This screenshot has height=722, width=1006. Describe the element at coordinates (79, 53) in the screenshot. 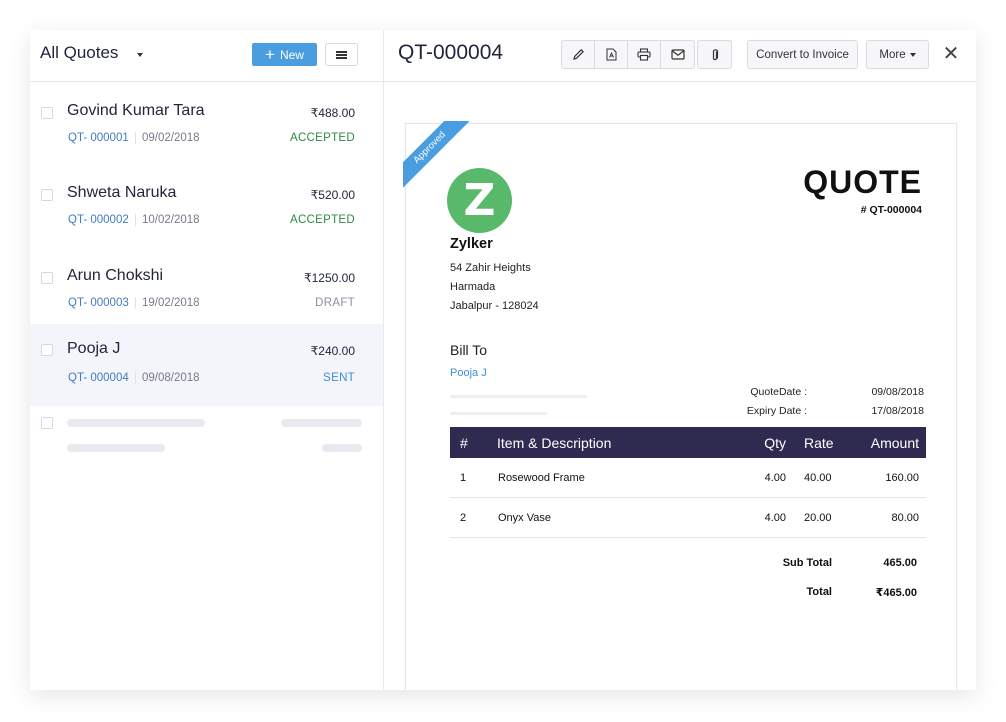

I see `list-view-selector: All Quotes` at that location.